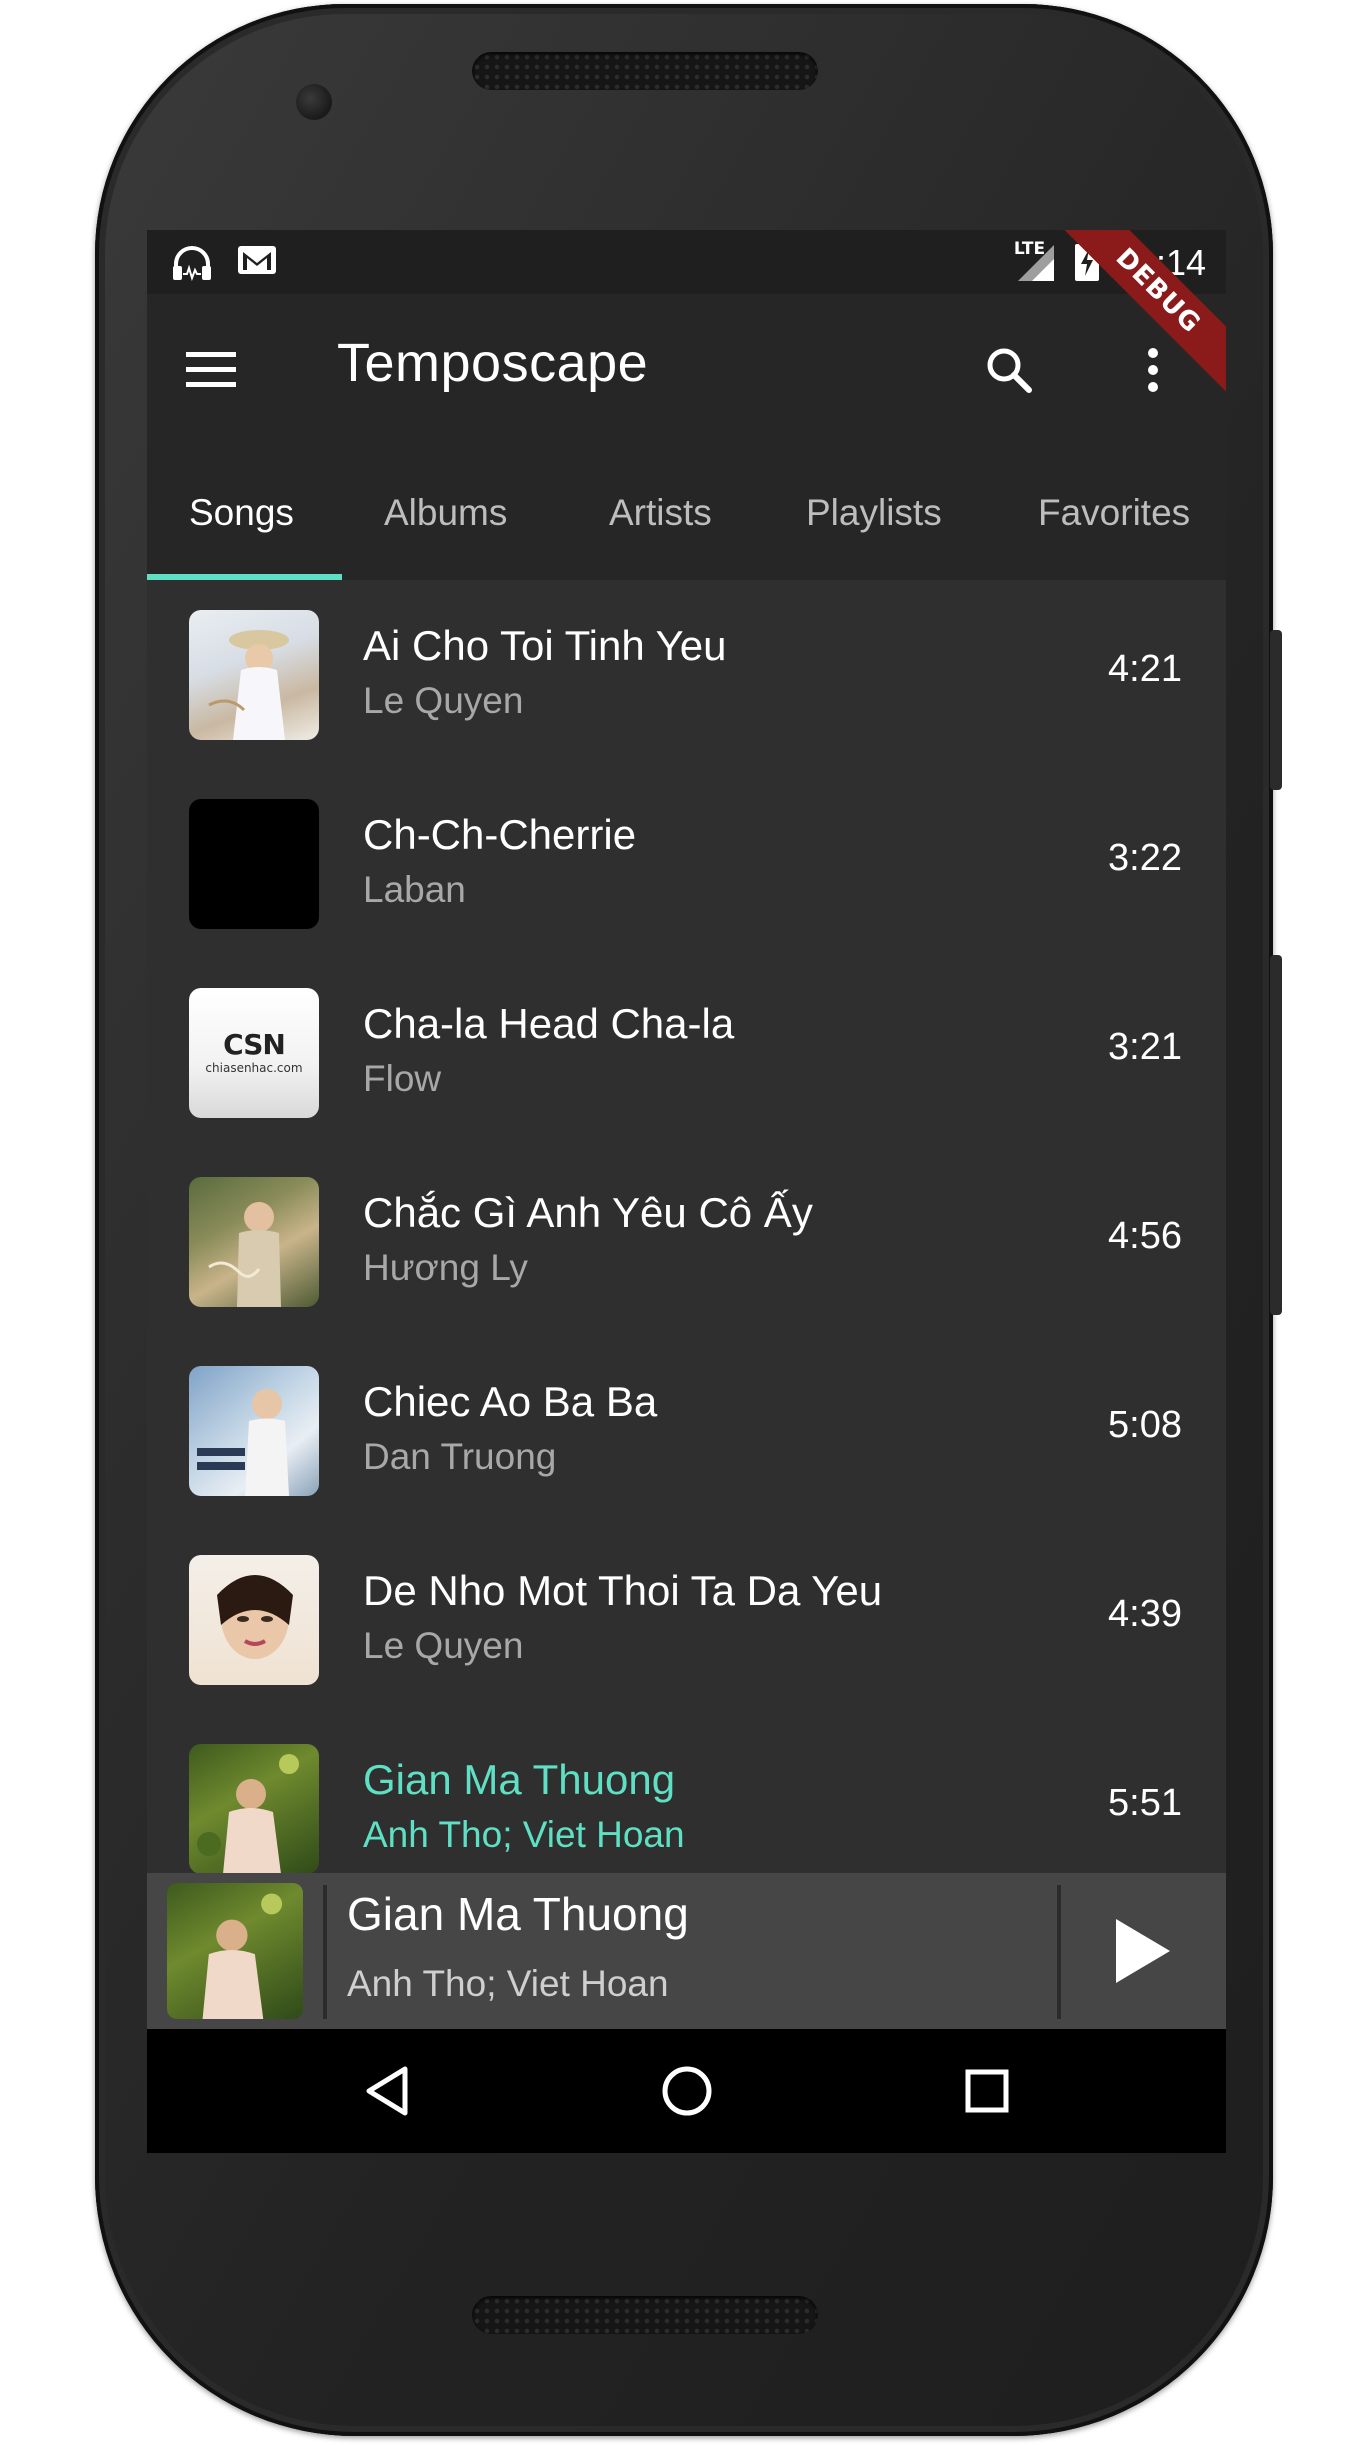 This screenshot has height=2446, width=1370. Describe the element at coordinates (1145, 1425) in the screenshot. I see `song-duration: 5:08` at that location.